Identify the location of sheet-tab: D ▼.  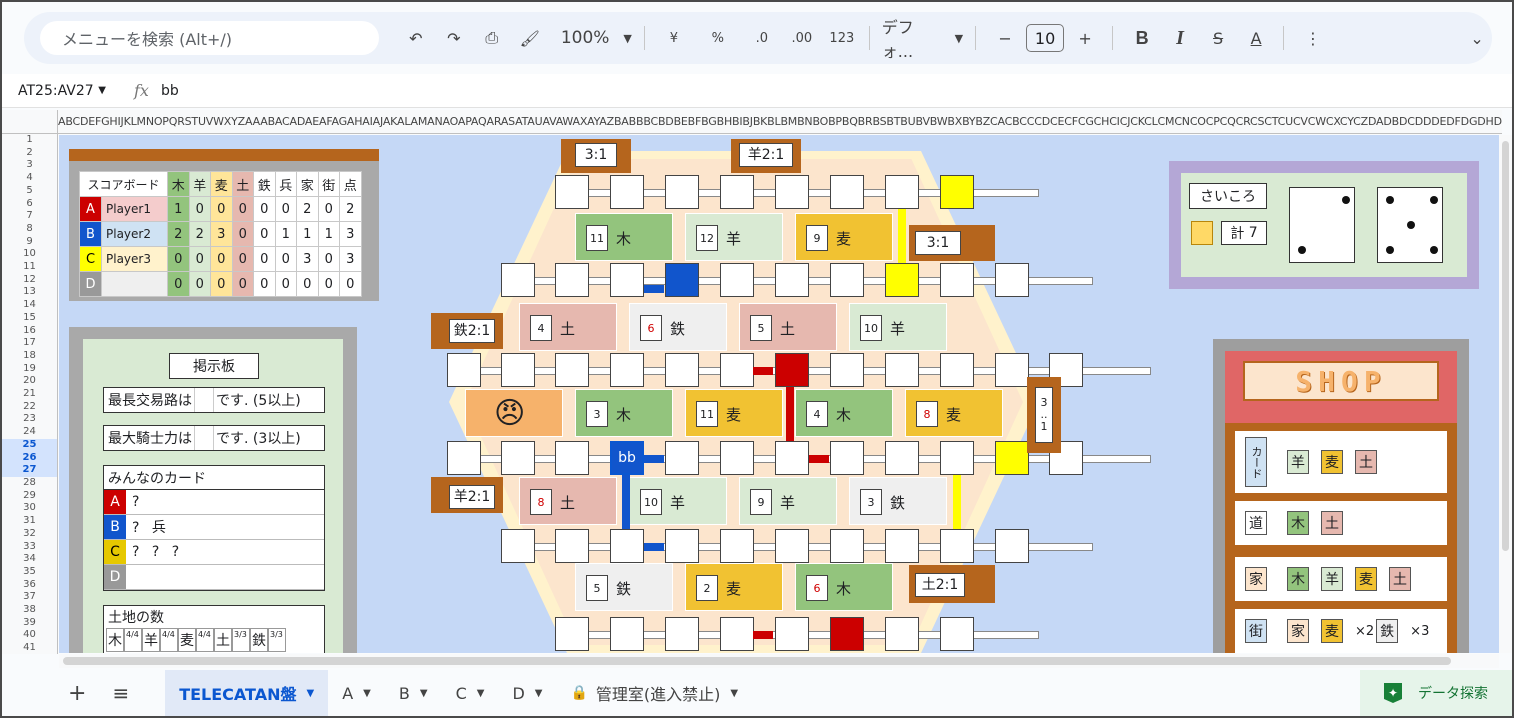
(527, 693).